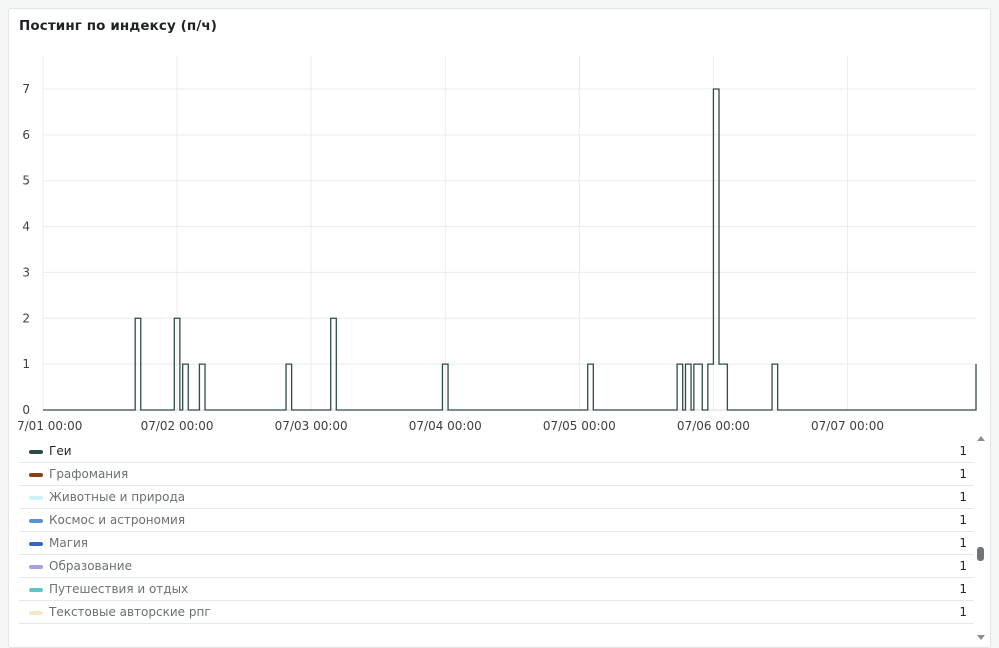  I want to click on legend-label: Путешествия и отдых, so click(119, 589).